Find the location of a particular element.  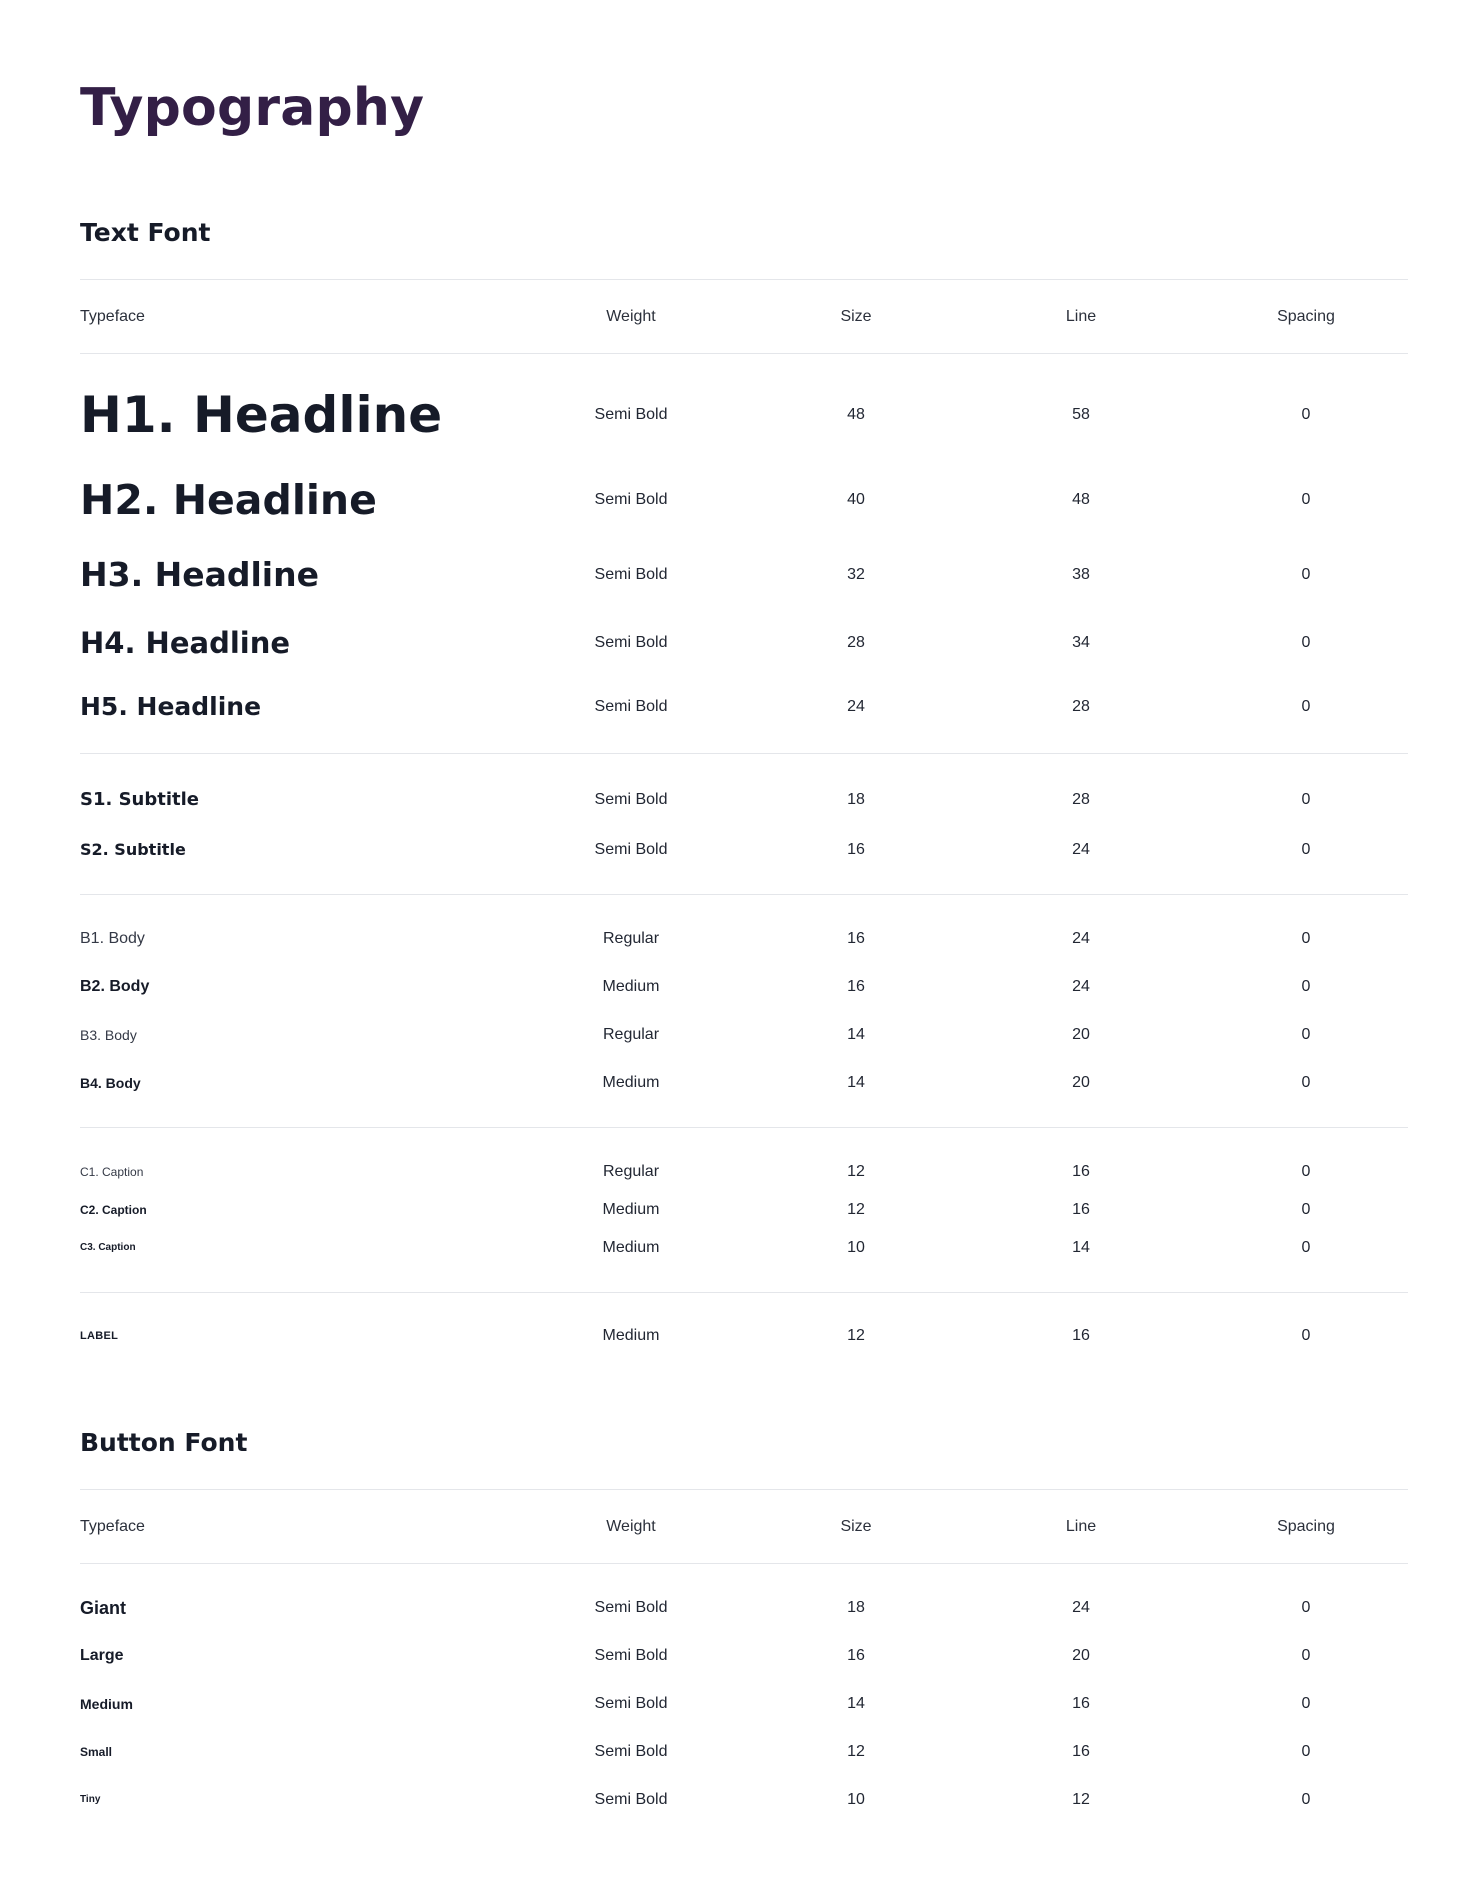

section-title-button-font: Button Font is located at coordinates (164, 1442).